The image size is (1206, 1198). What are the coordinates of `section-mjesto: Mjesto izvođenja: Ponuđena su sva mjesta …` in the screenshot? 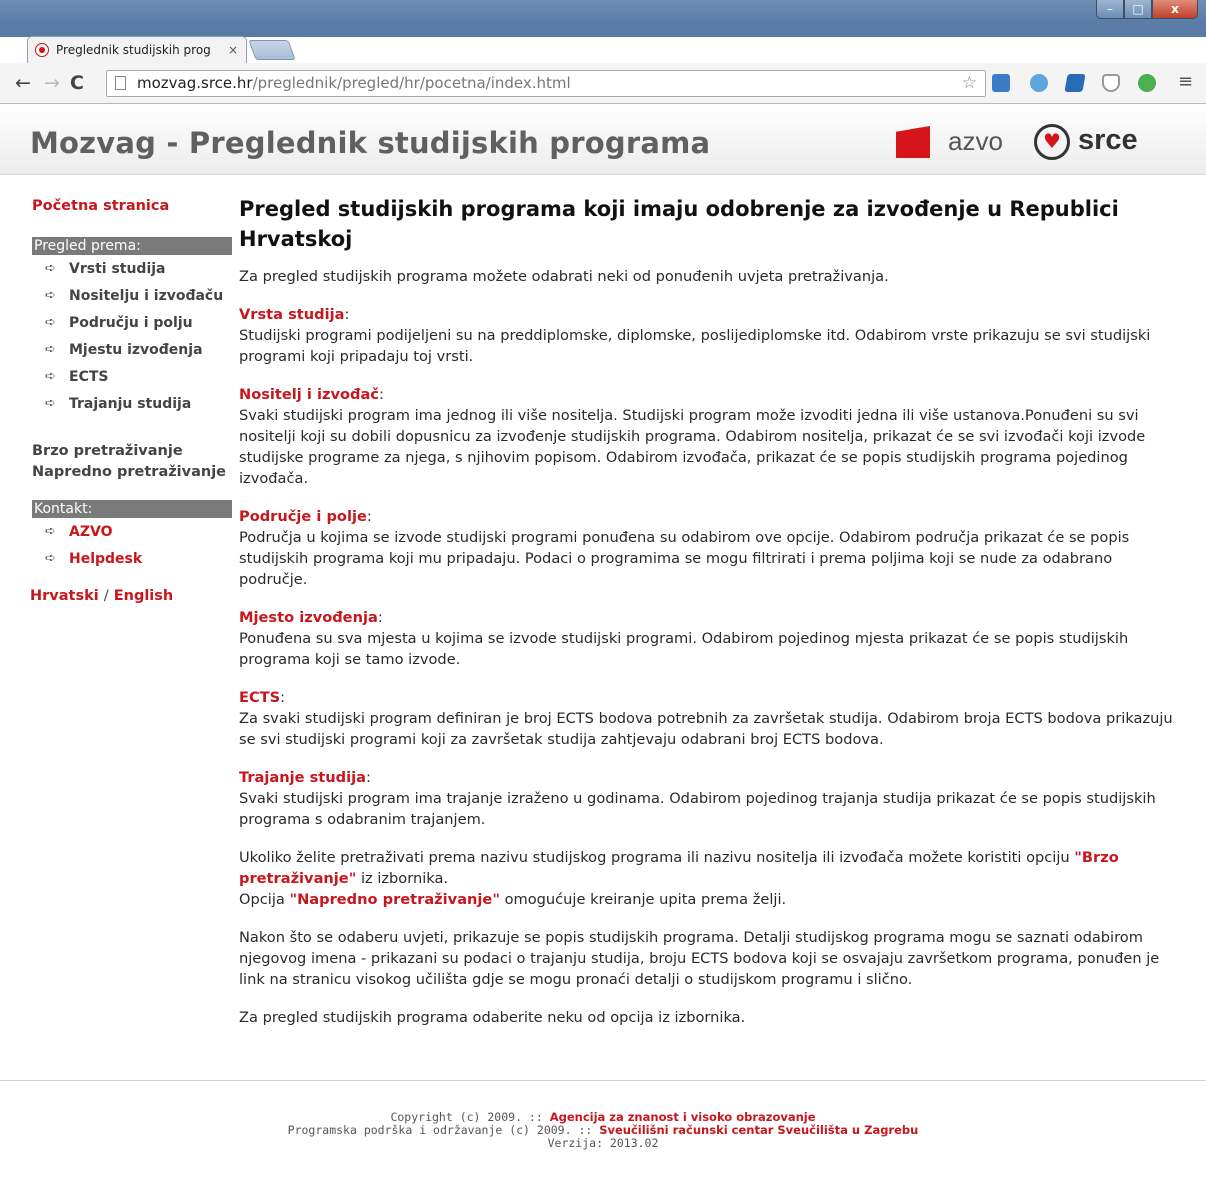 It's located at (709, 638).